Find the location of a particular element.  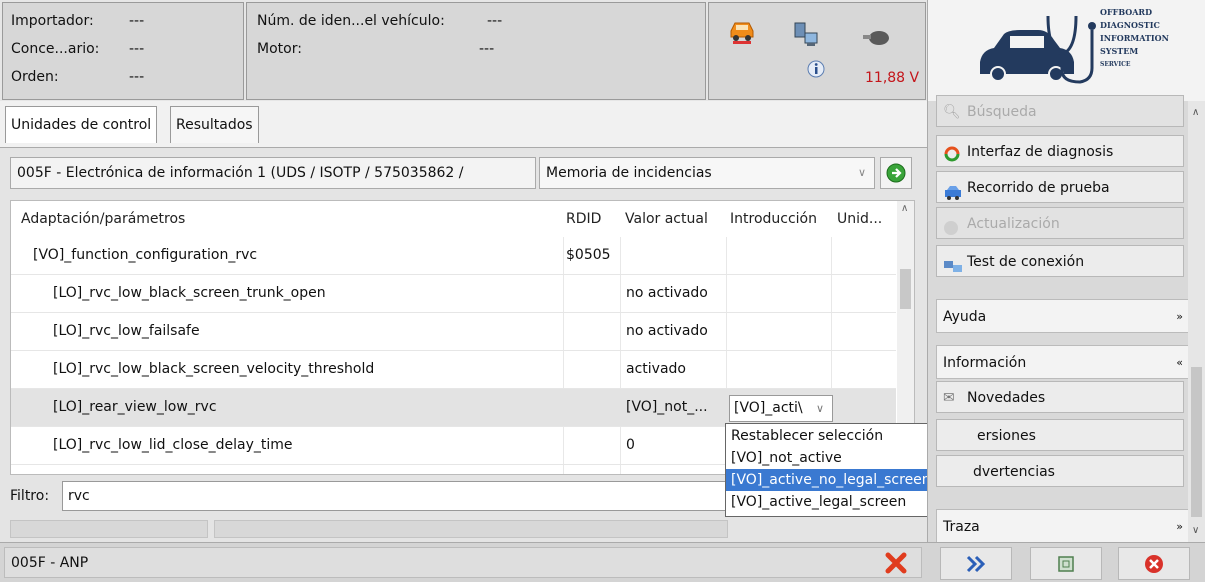

news-button: ✉ Novedades is located at coordinates (1060, 397).